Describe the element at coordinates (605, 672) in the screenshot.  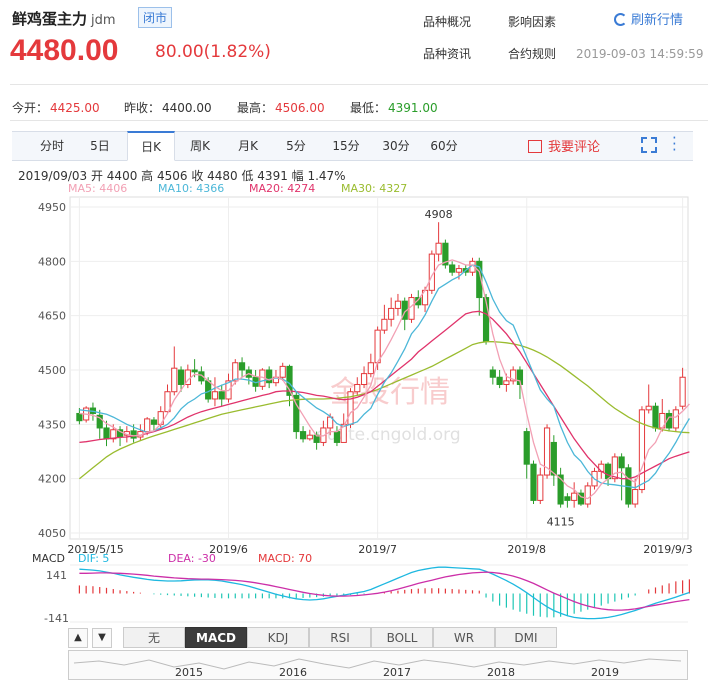
I see `navigator-year-2019: 2019` at that location.